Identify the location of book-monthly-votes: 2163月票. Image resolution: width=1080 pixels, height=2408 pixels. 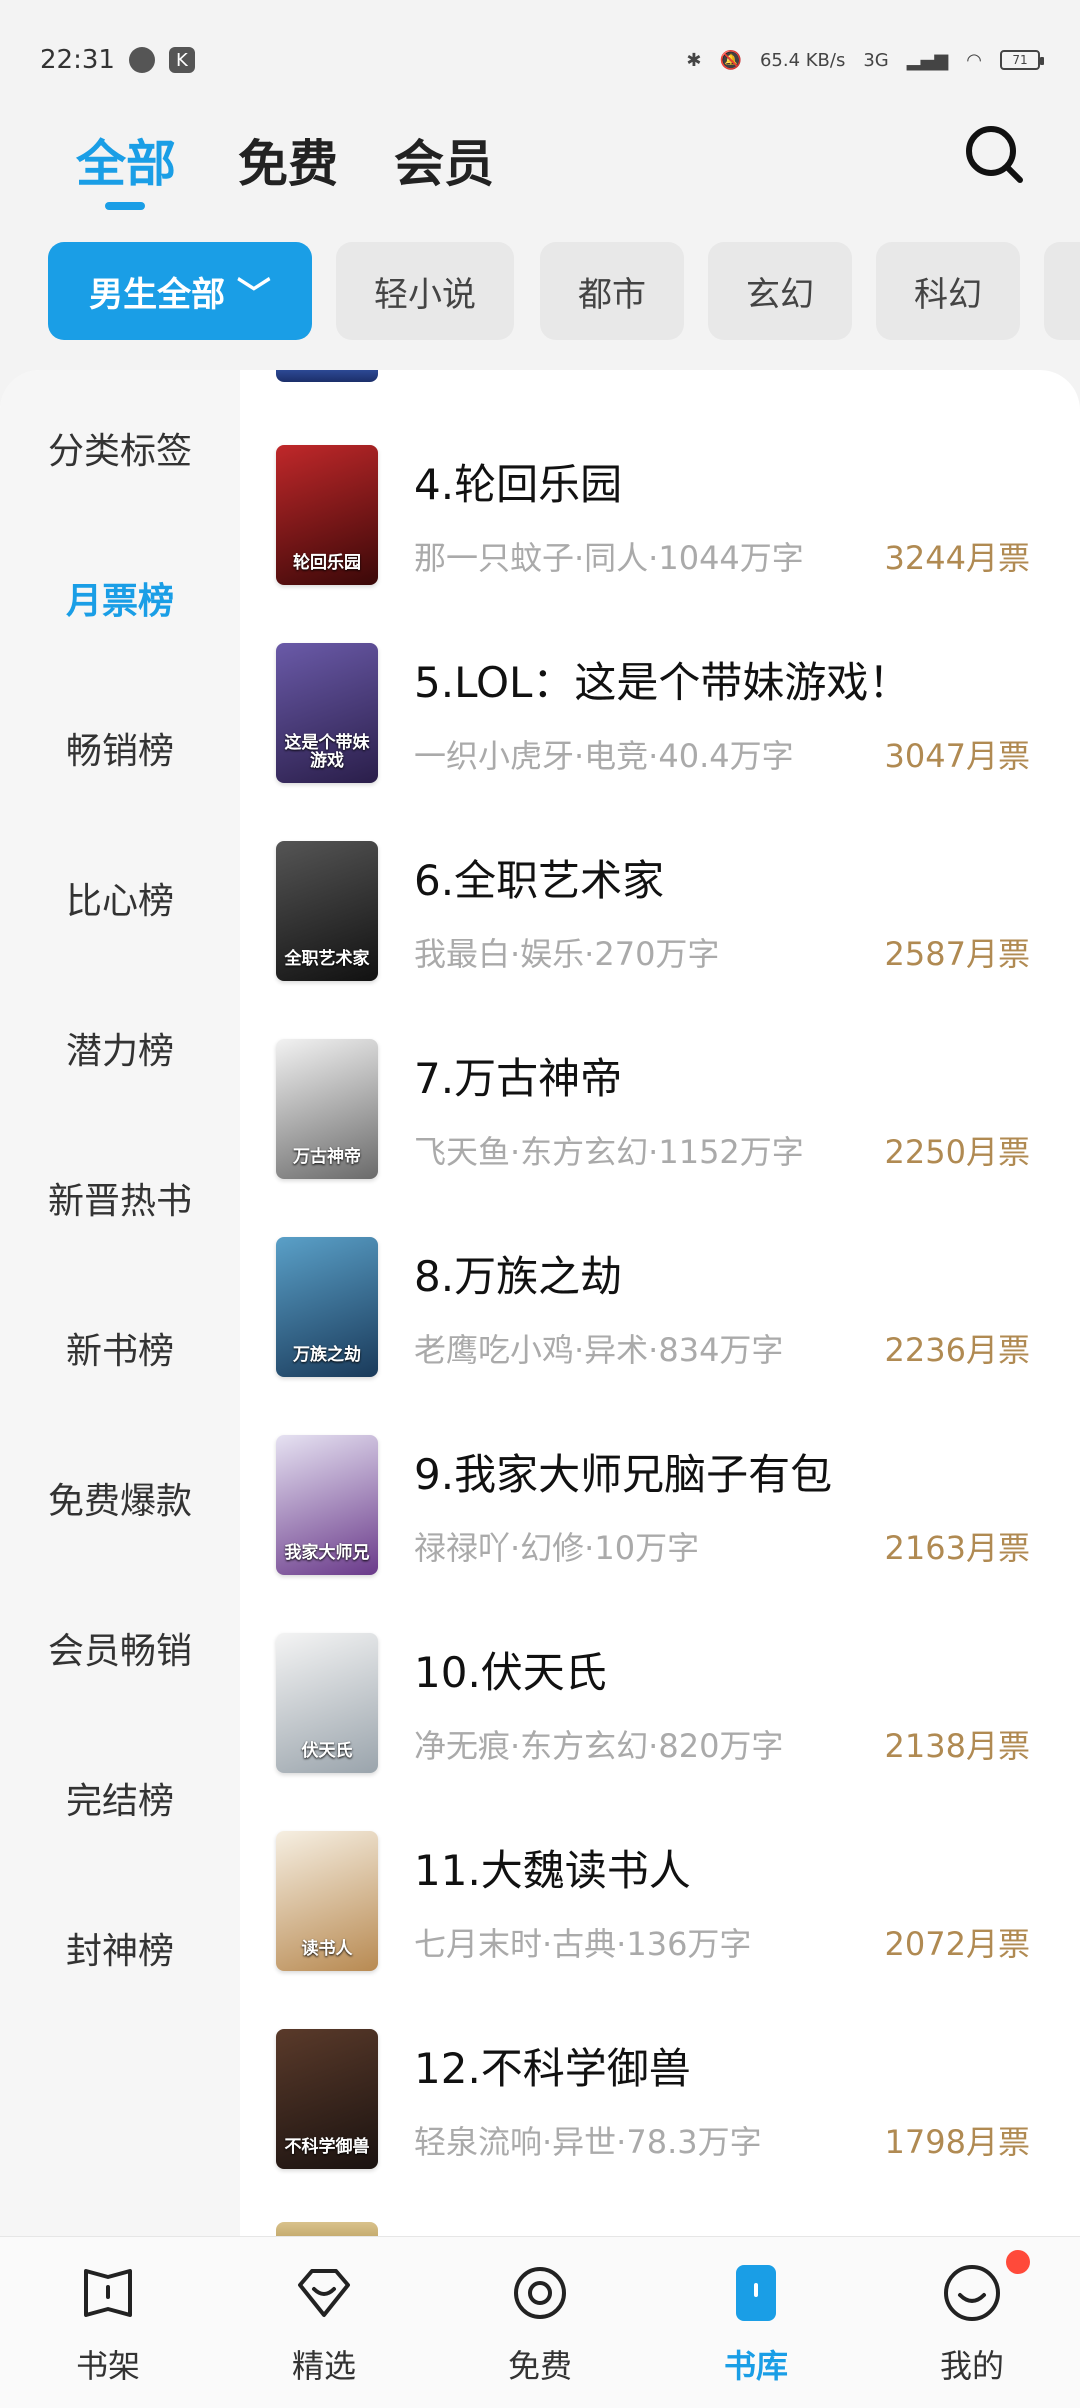
(957, 1548).